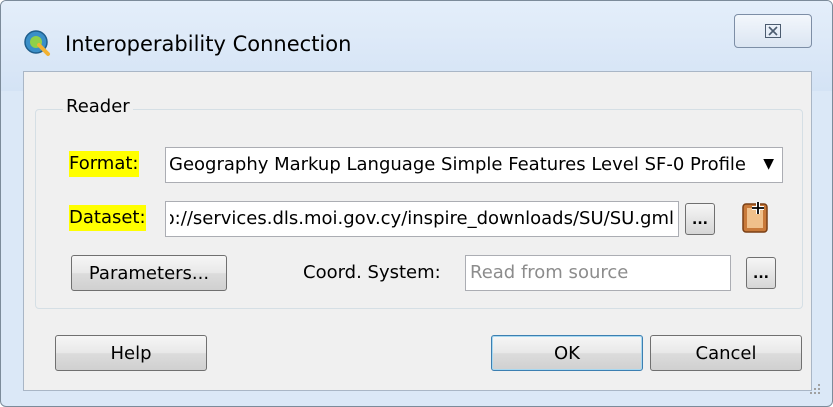 The height and width of the screenshot is (407, 833). I want to click on help-button: Help, so click(131, 353).